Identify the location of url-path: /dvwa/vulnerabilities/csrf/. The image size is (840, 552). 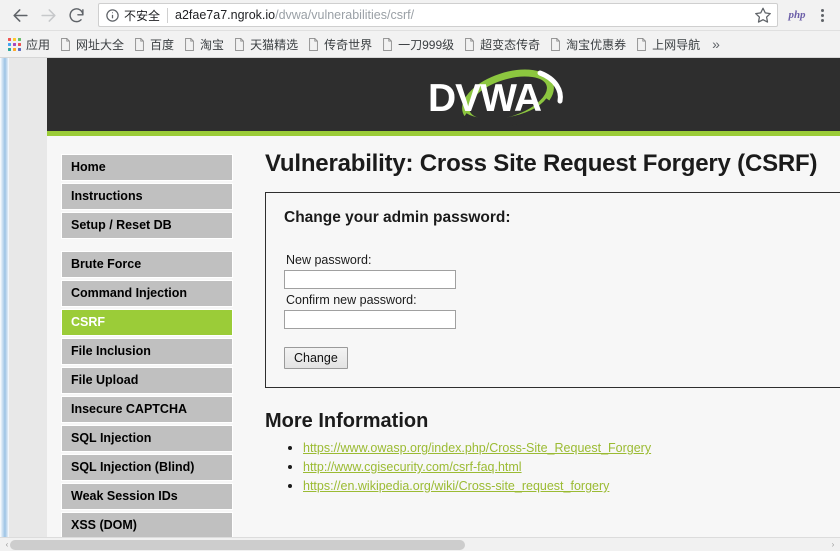
(345, 15).